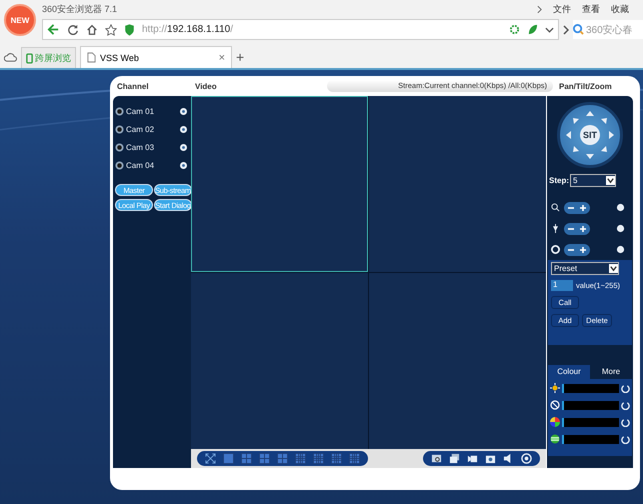 The image size is (643, 504). Describe the element at coordinates (80, 9) in the screenshot. I see `window-title: 360安全浏览器 7.1` at that location.